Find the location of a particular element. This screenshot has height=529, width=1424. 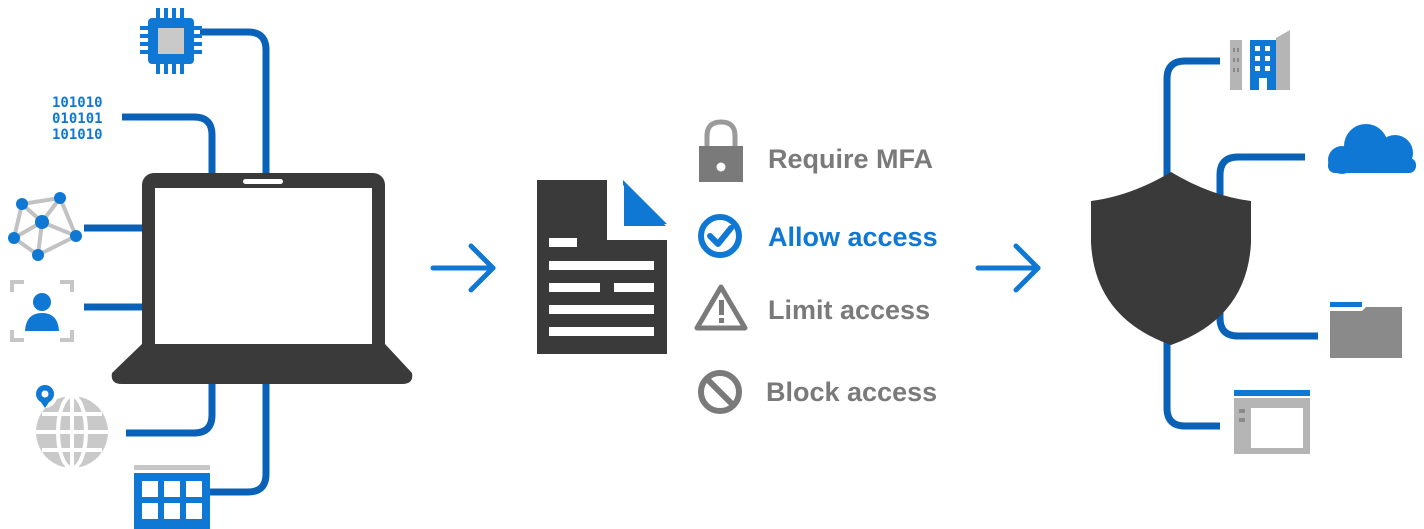

connector-apps is located at coordinates (240, 438).